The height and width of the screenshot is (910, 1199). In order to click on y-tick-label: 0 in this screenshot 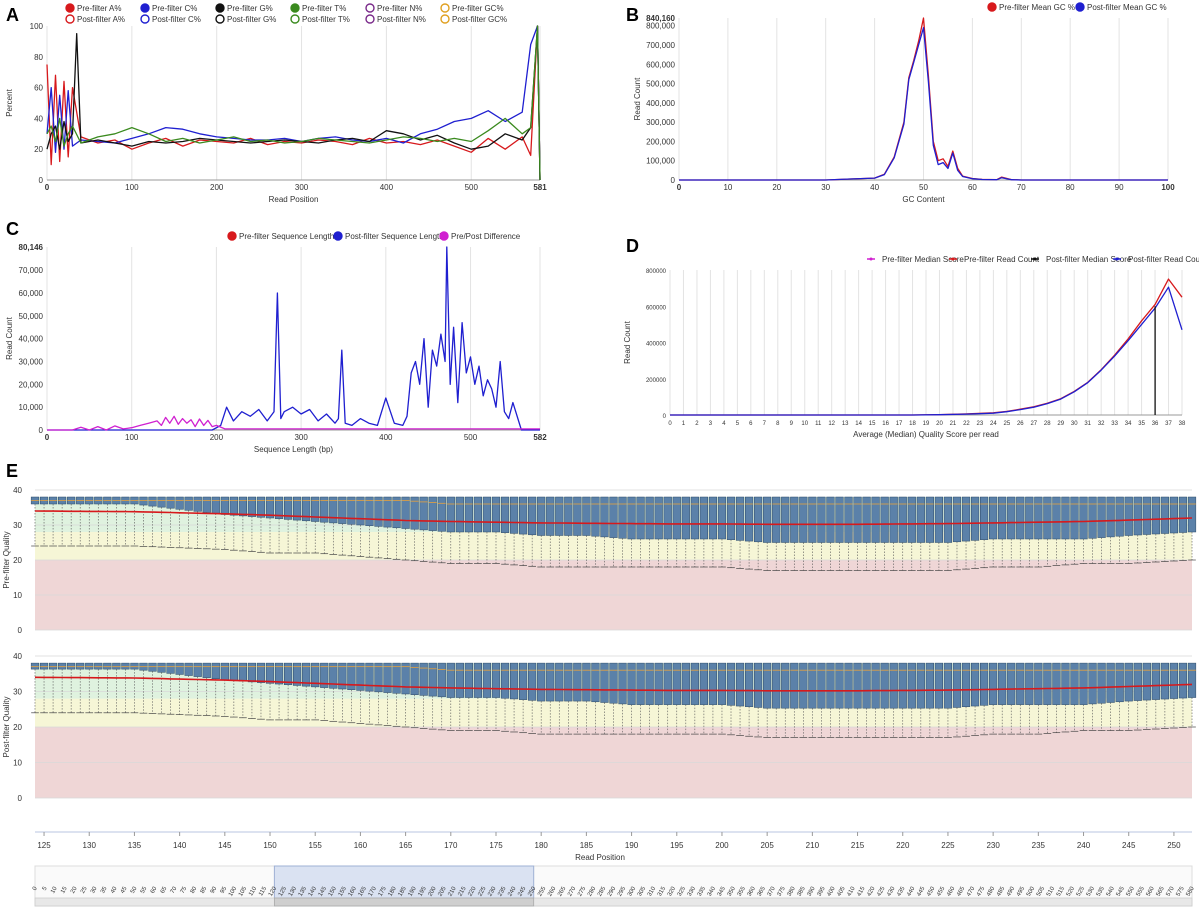, I will do `click(41, 430)`.